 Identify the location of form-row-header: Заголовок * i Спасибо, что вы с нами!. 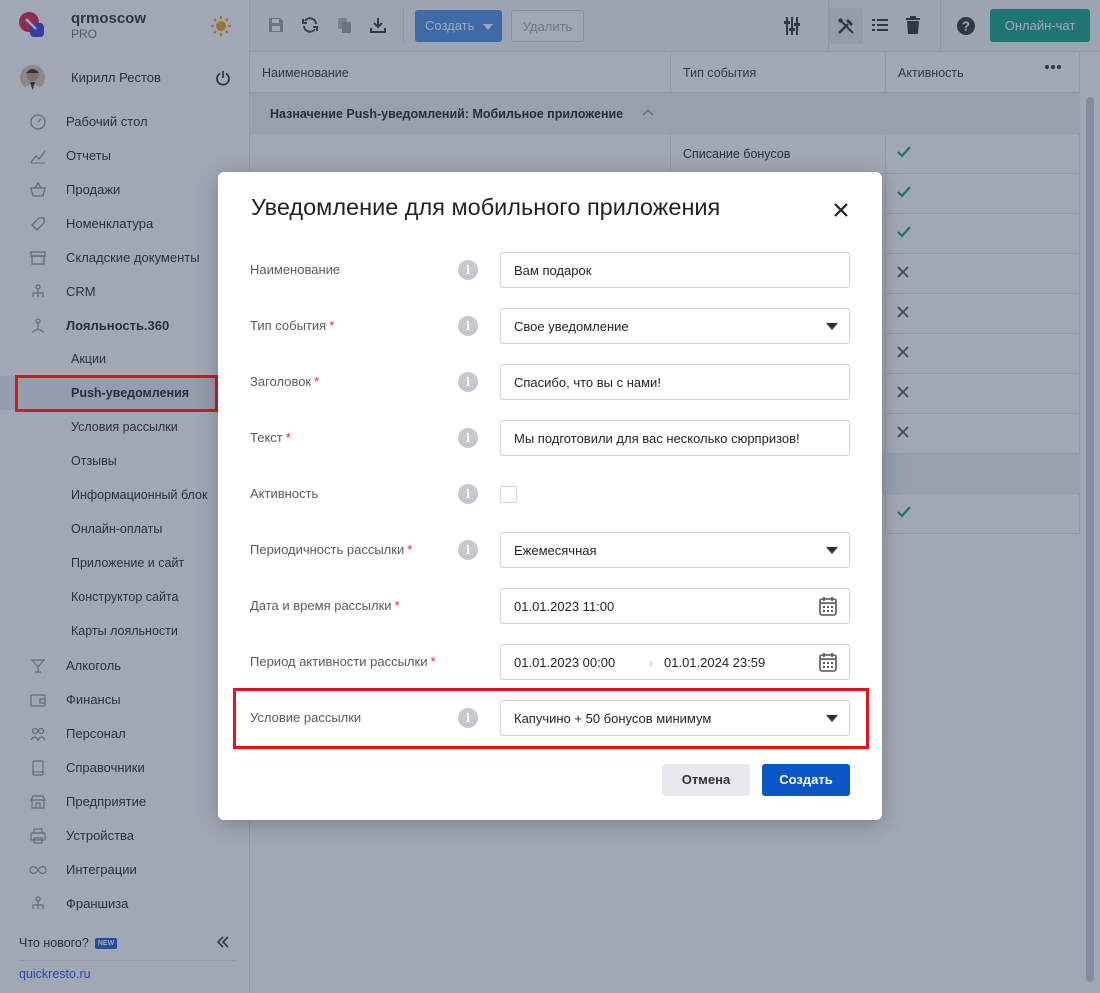
(550, 382).